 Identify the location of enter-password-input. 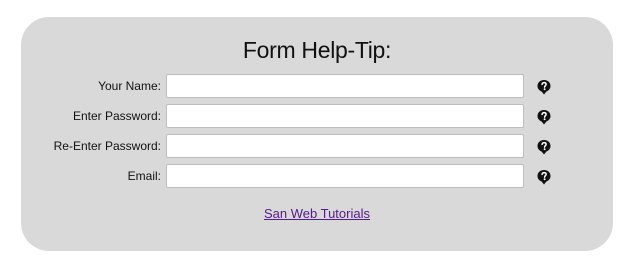
(345, 116).